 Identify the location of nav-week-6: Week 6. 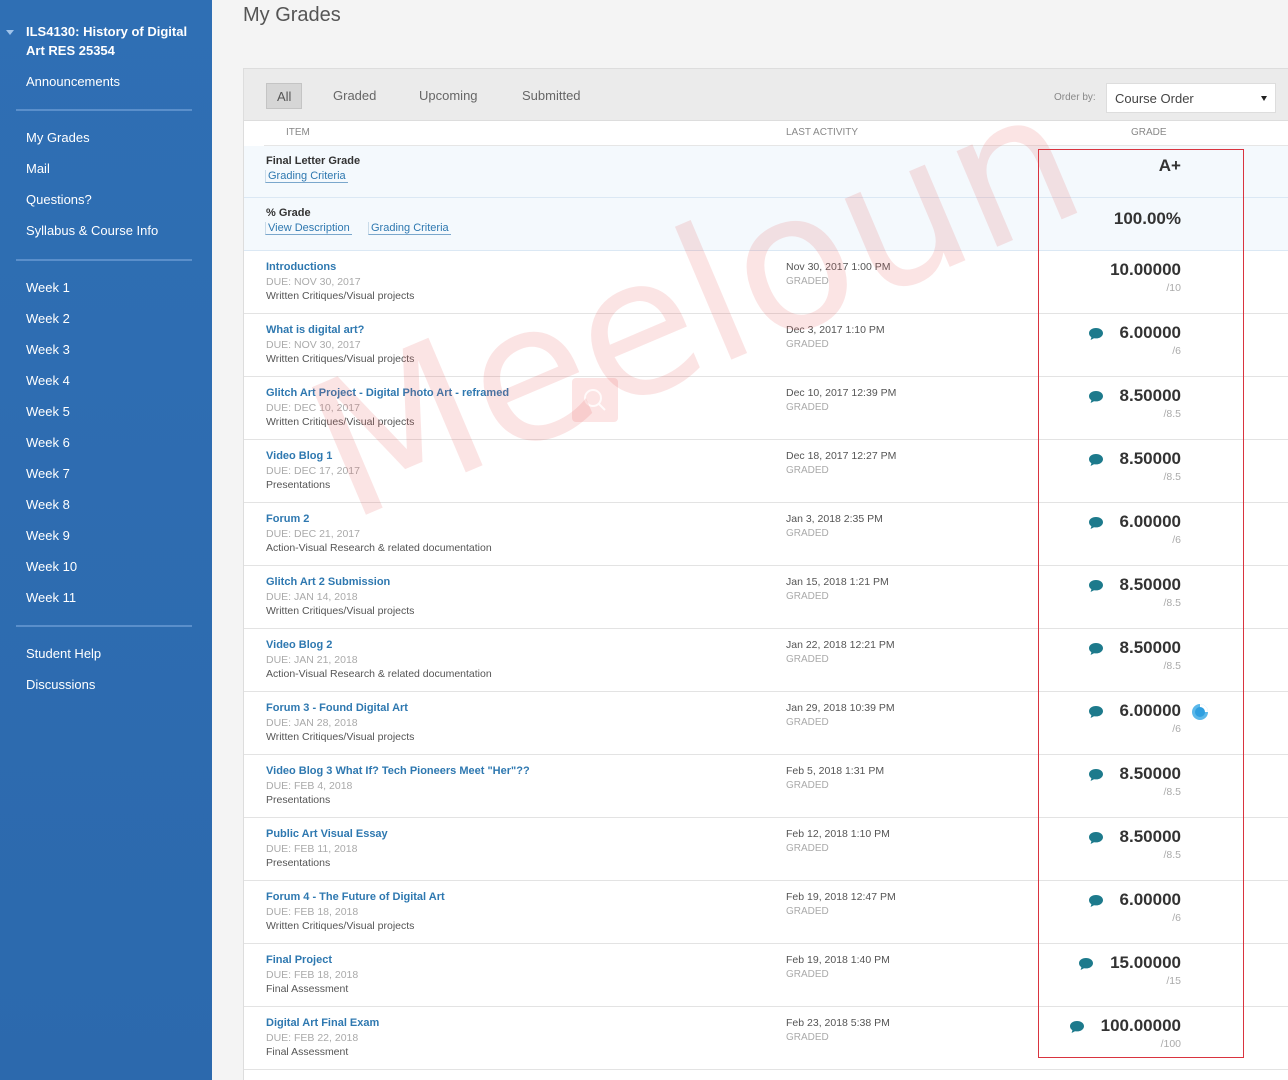
(48, 442).